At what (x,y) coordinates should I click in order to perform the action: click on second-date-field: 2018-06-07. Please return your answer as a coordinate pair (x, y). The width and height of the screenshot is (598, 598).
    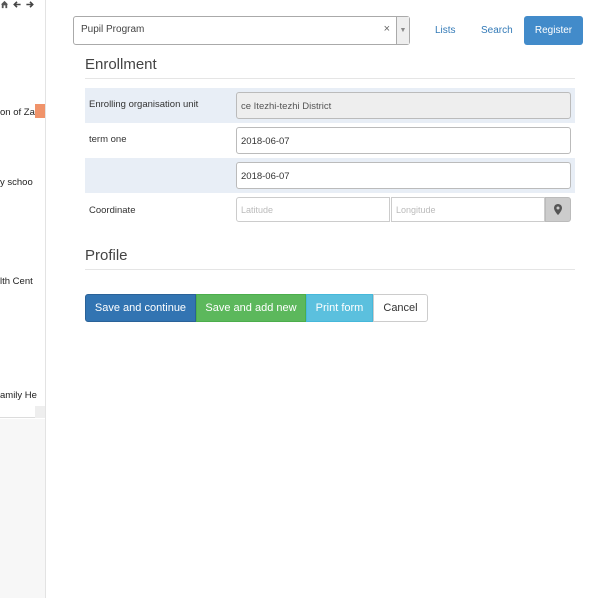
    Looking at the image, I should click on (403, 175).